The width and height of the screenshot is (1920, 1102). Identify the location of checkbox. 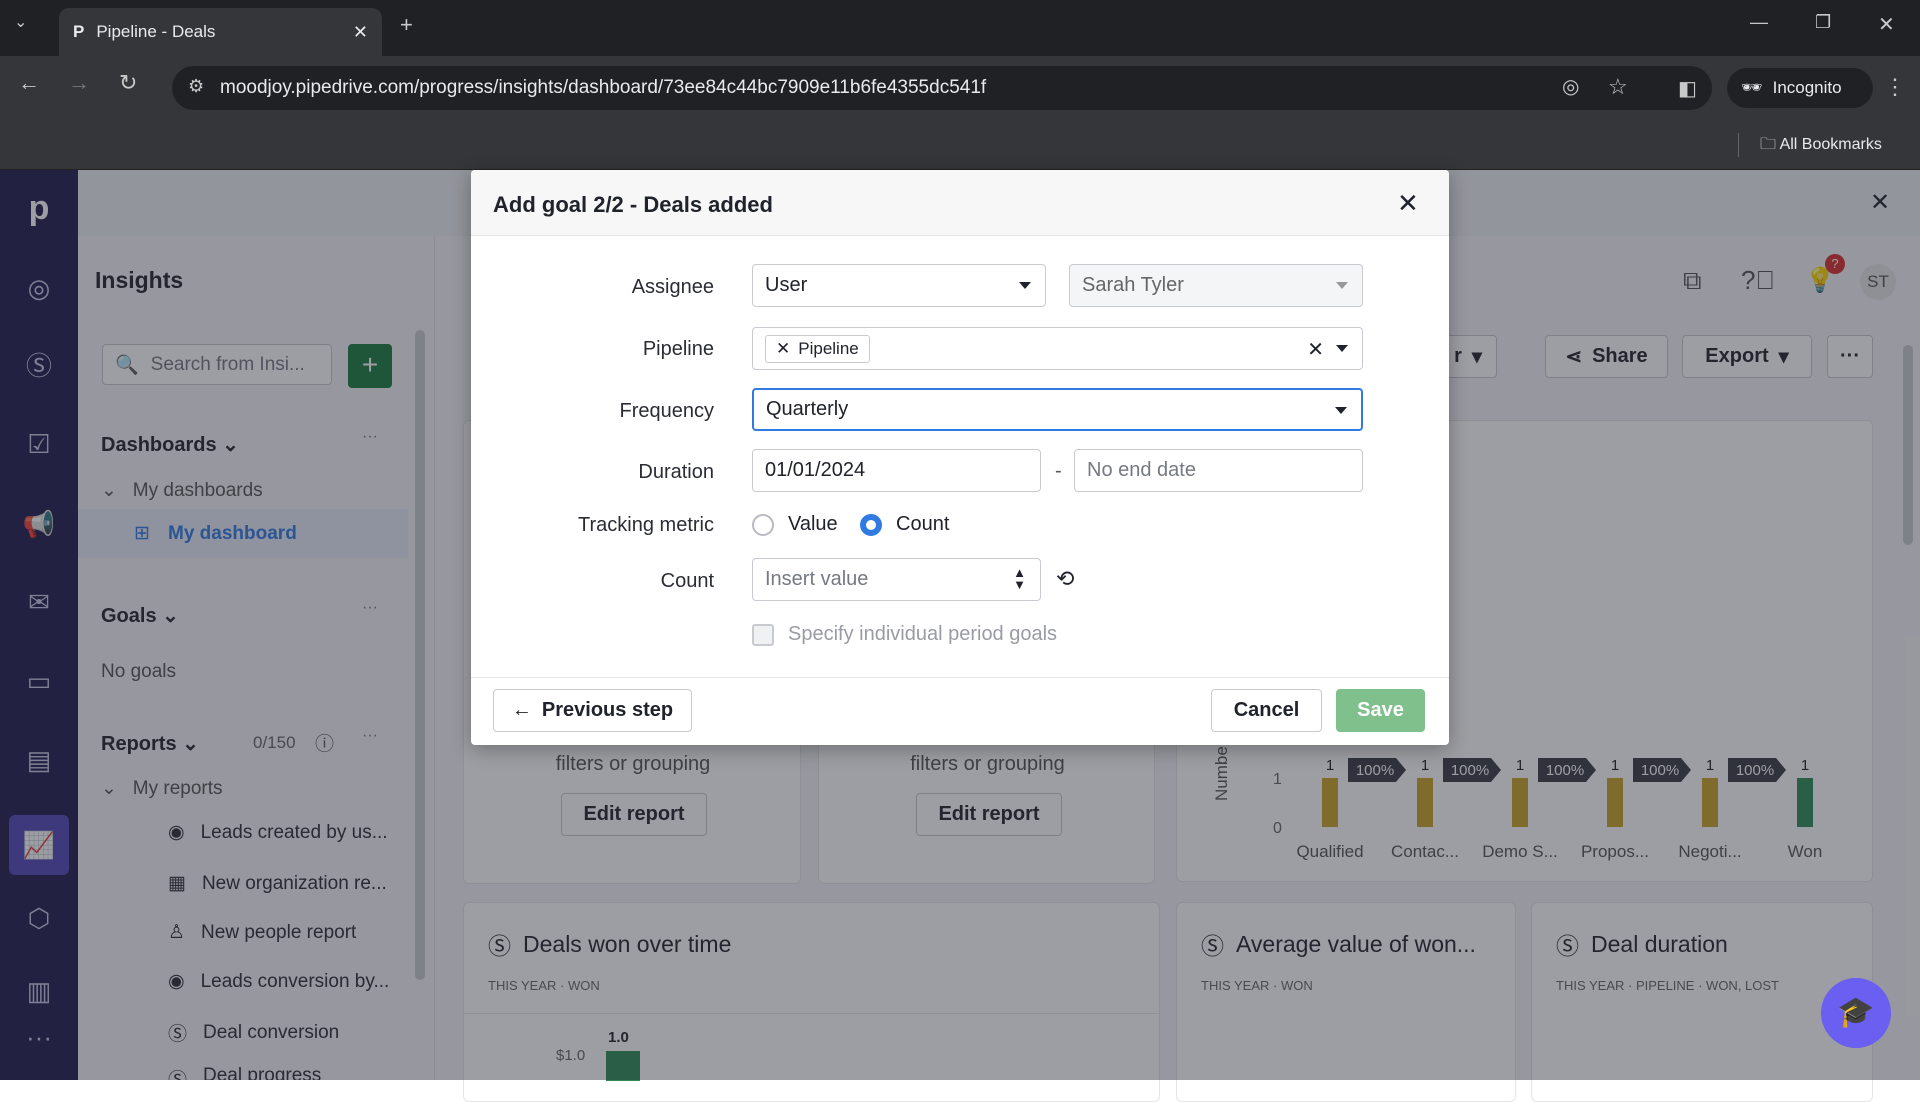
(763, 634).